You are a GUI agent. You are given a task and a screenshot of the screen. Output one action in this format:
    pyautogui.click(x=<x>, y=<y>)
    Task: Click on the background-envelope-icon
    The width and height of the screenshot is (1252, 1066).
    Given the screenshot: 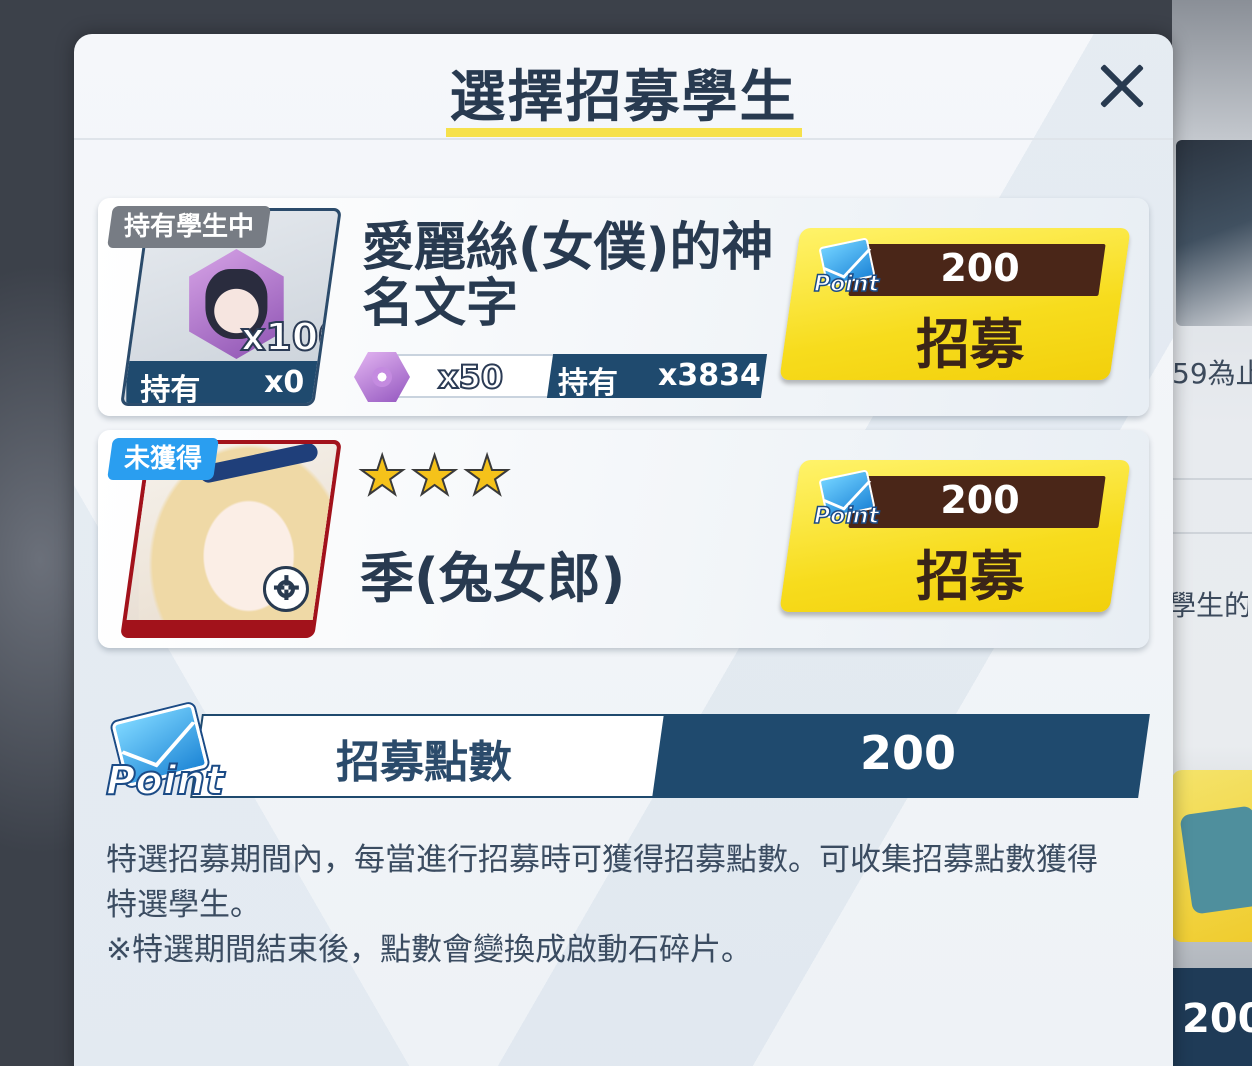 What is the action you would take?
    pyautogui.click(x=1215, y=860)
    